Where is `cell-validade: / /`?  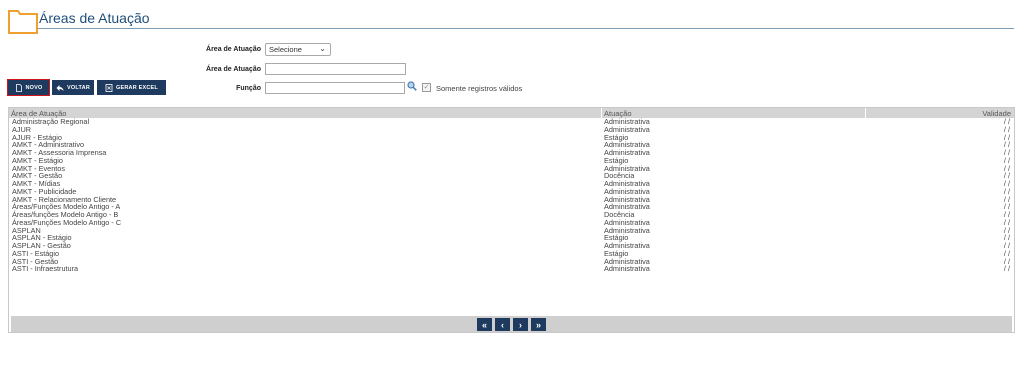
cell-validade: / / is located at coordinates (1006, 269).